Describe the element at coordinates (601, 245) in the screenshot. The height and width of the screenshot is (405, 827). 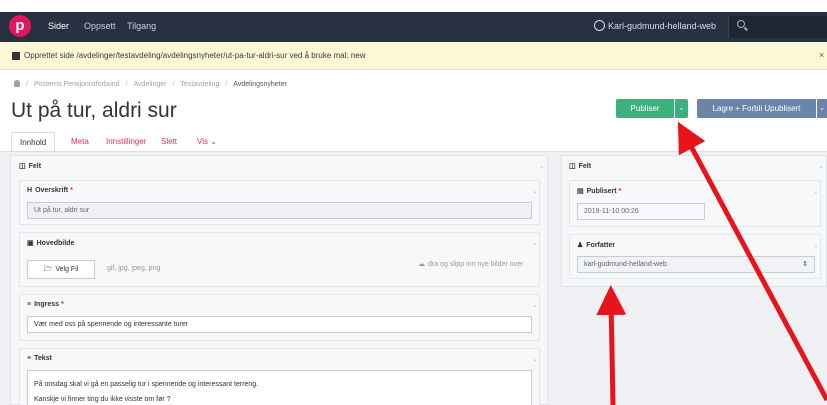
I see `author-label-text: Forfatter` at that location.